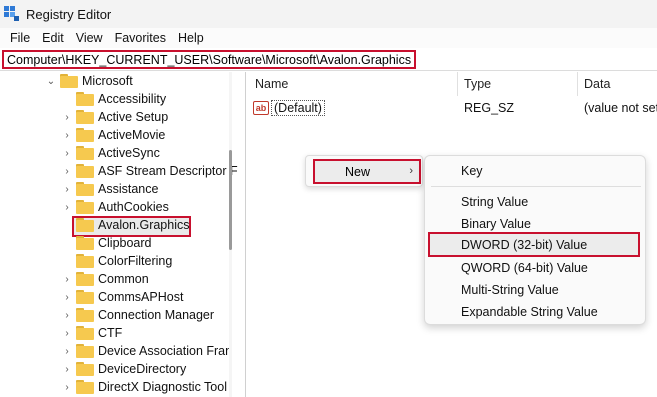 This screenshot has width=657, height=397. Describe the element at coordinates (53, 38) in the screenshot. I see `menu-edit: Edit` at that location.